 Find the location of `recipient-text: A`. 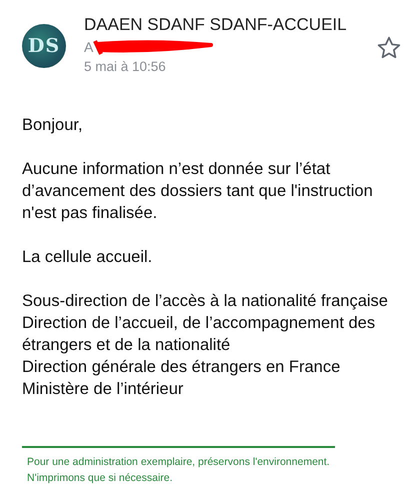

recipient-text: A is located at coordinates (89, 47).